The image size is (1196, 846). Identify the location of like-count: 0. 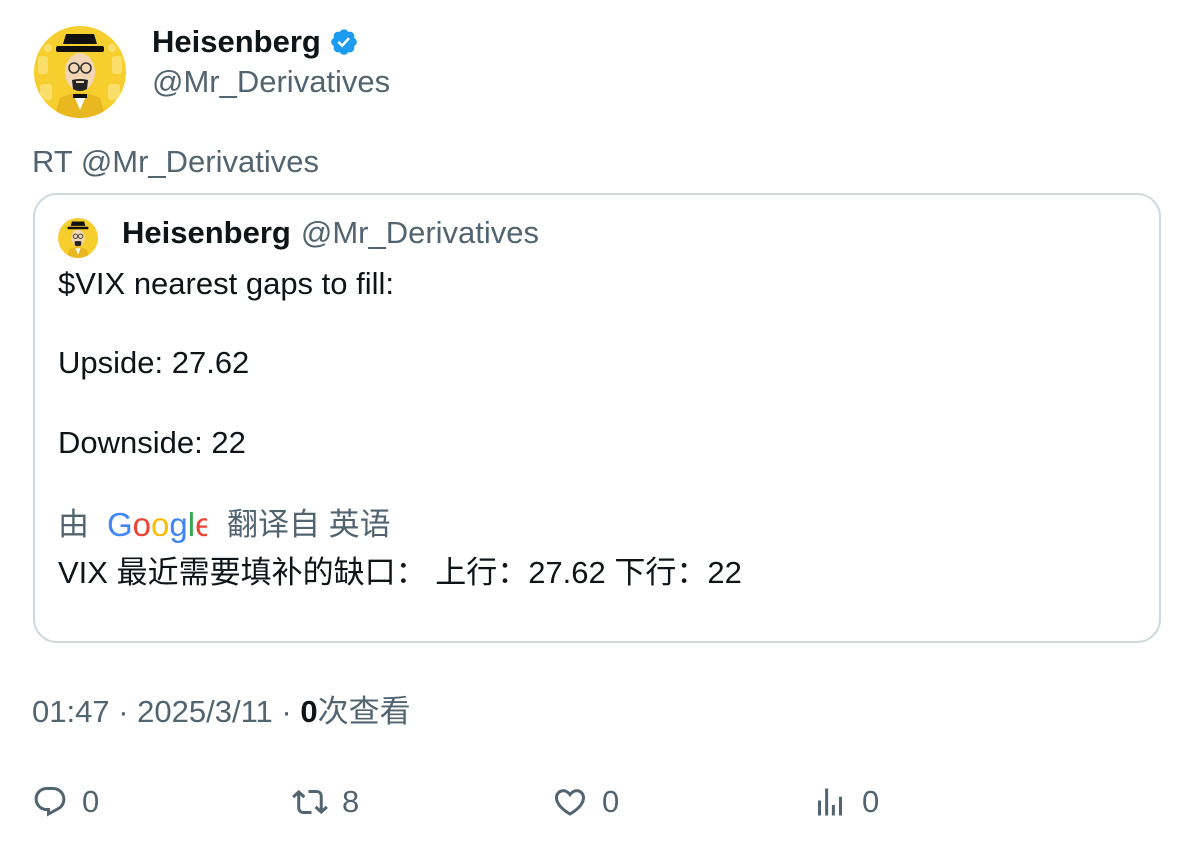
(611, 801).